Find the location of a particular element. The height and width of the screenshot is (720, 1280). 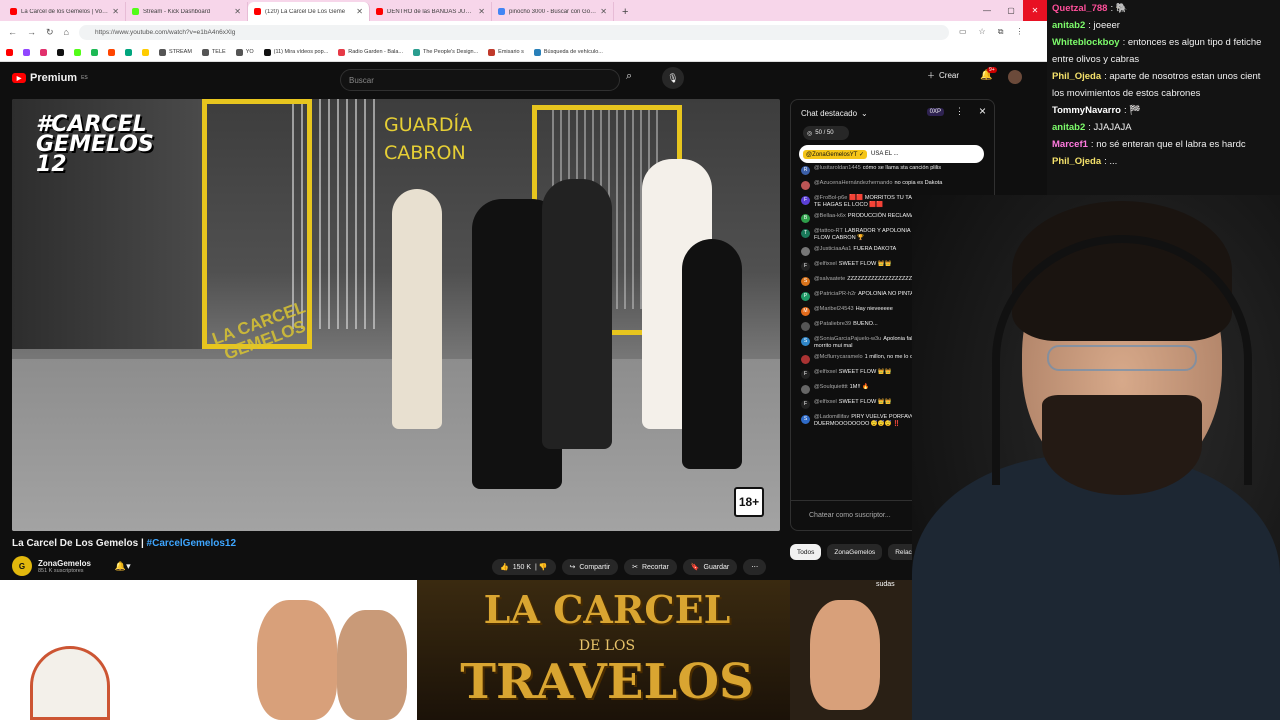

browser-tab: DENTRO de las BANDAS JUVENILES ✕ is located at coordinates (431, 11).